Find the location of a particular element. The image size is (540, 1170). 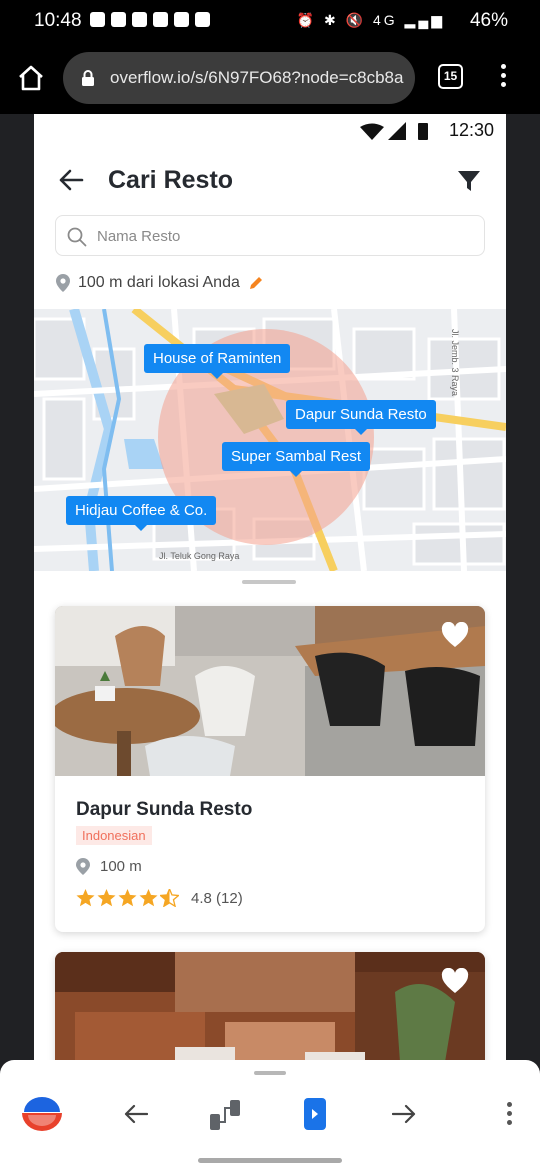

flow-icon is located at coordinates (225, 1115).